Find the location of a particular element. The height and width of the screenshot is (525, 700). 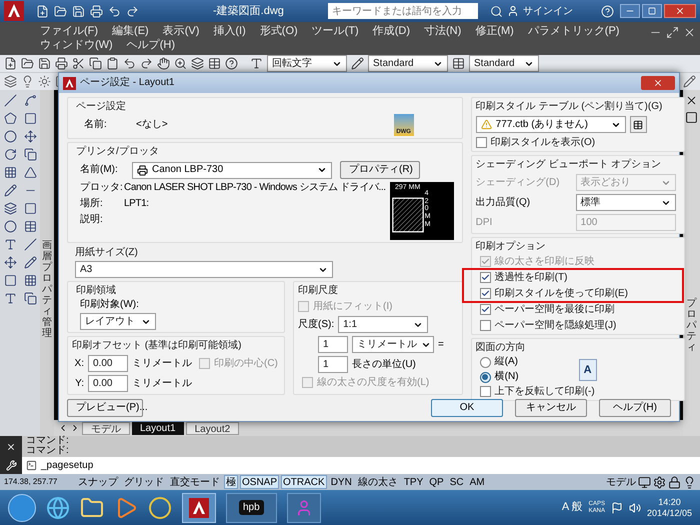

layout-tab: Layout1 is located at coordinates (158, 428).